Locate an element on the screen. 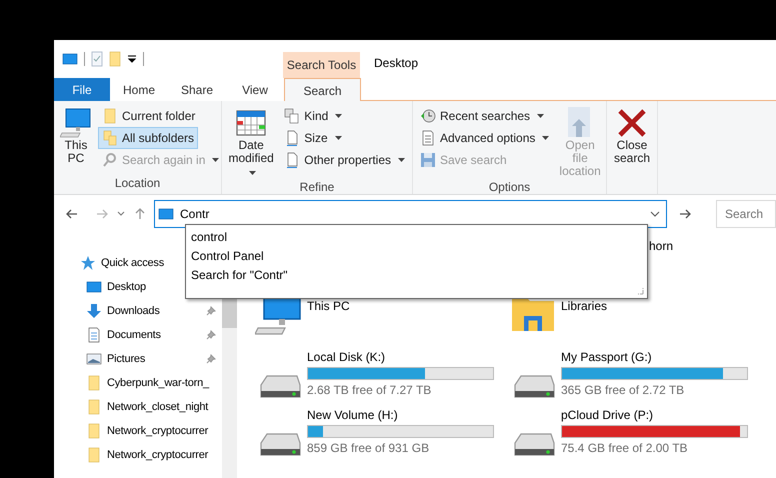  drive-name: Local Disk (K:) is located at coordinates (346, 357).